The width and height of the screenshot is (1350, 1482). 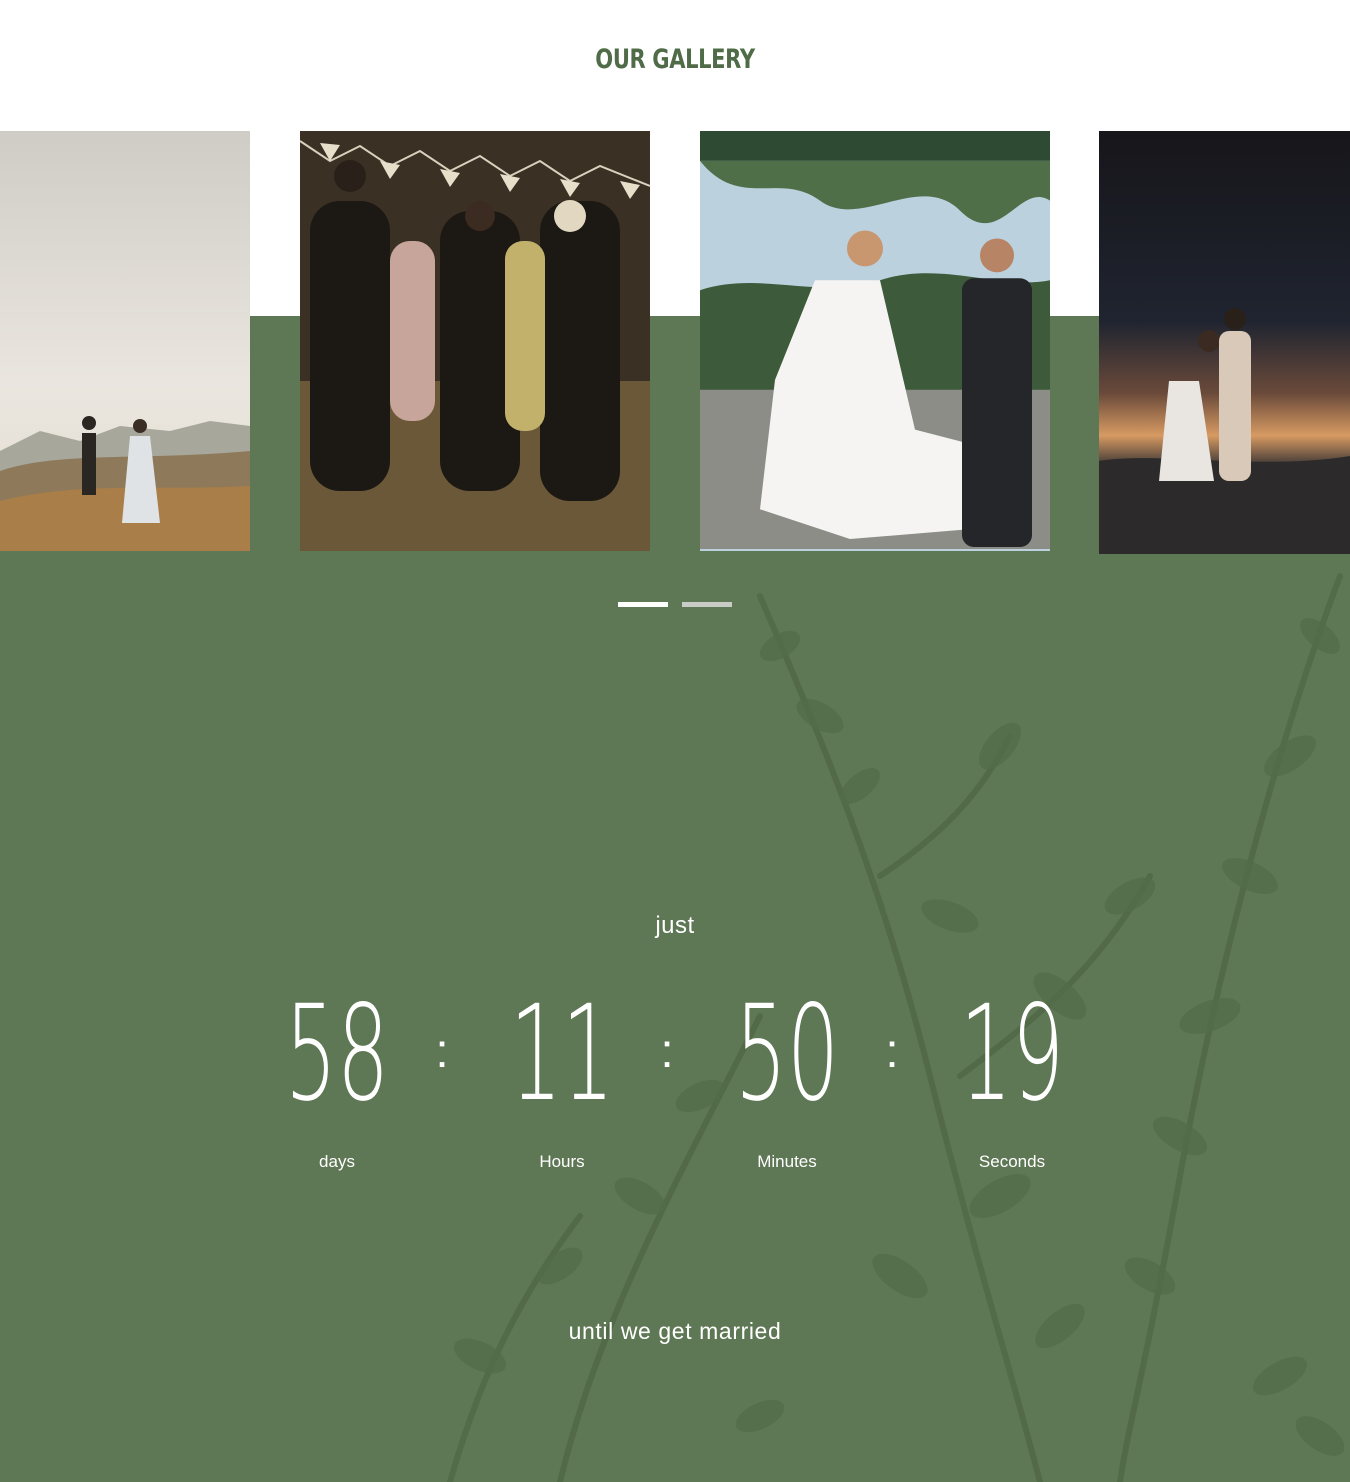 What do you see at coordinates (475, 341) in the screenshot?
I see `guests-dancing-photo` at bounding box center [475, 341].